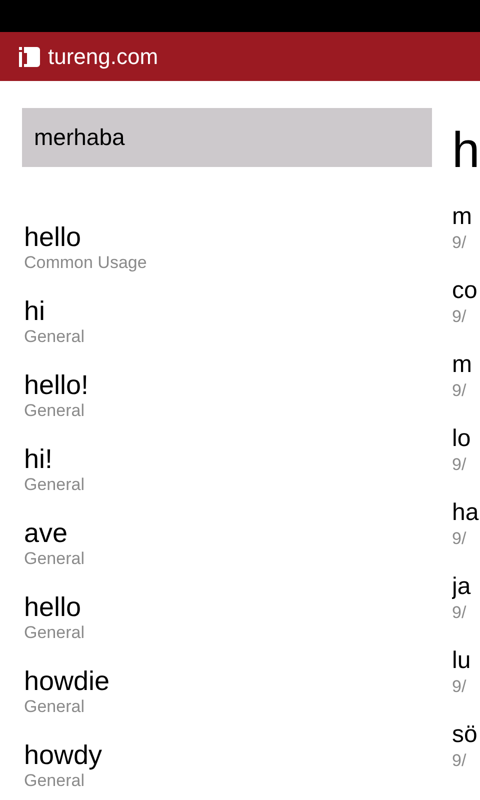  What do you see at coordinates (227, 137) in the screenshot?
I see `search-field: merhaba` at bounding box center [227, 137].